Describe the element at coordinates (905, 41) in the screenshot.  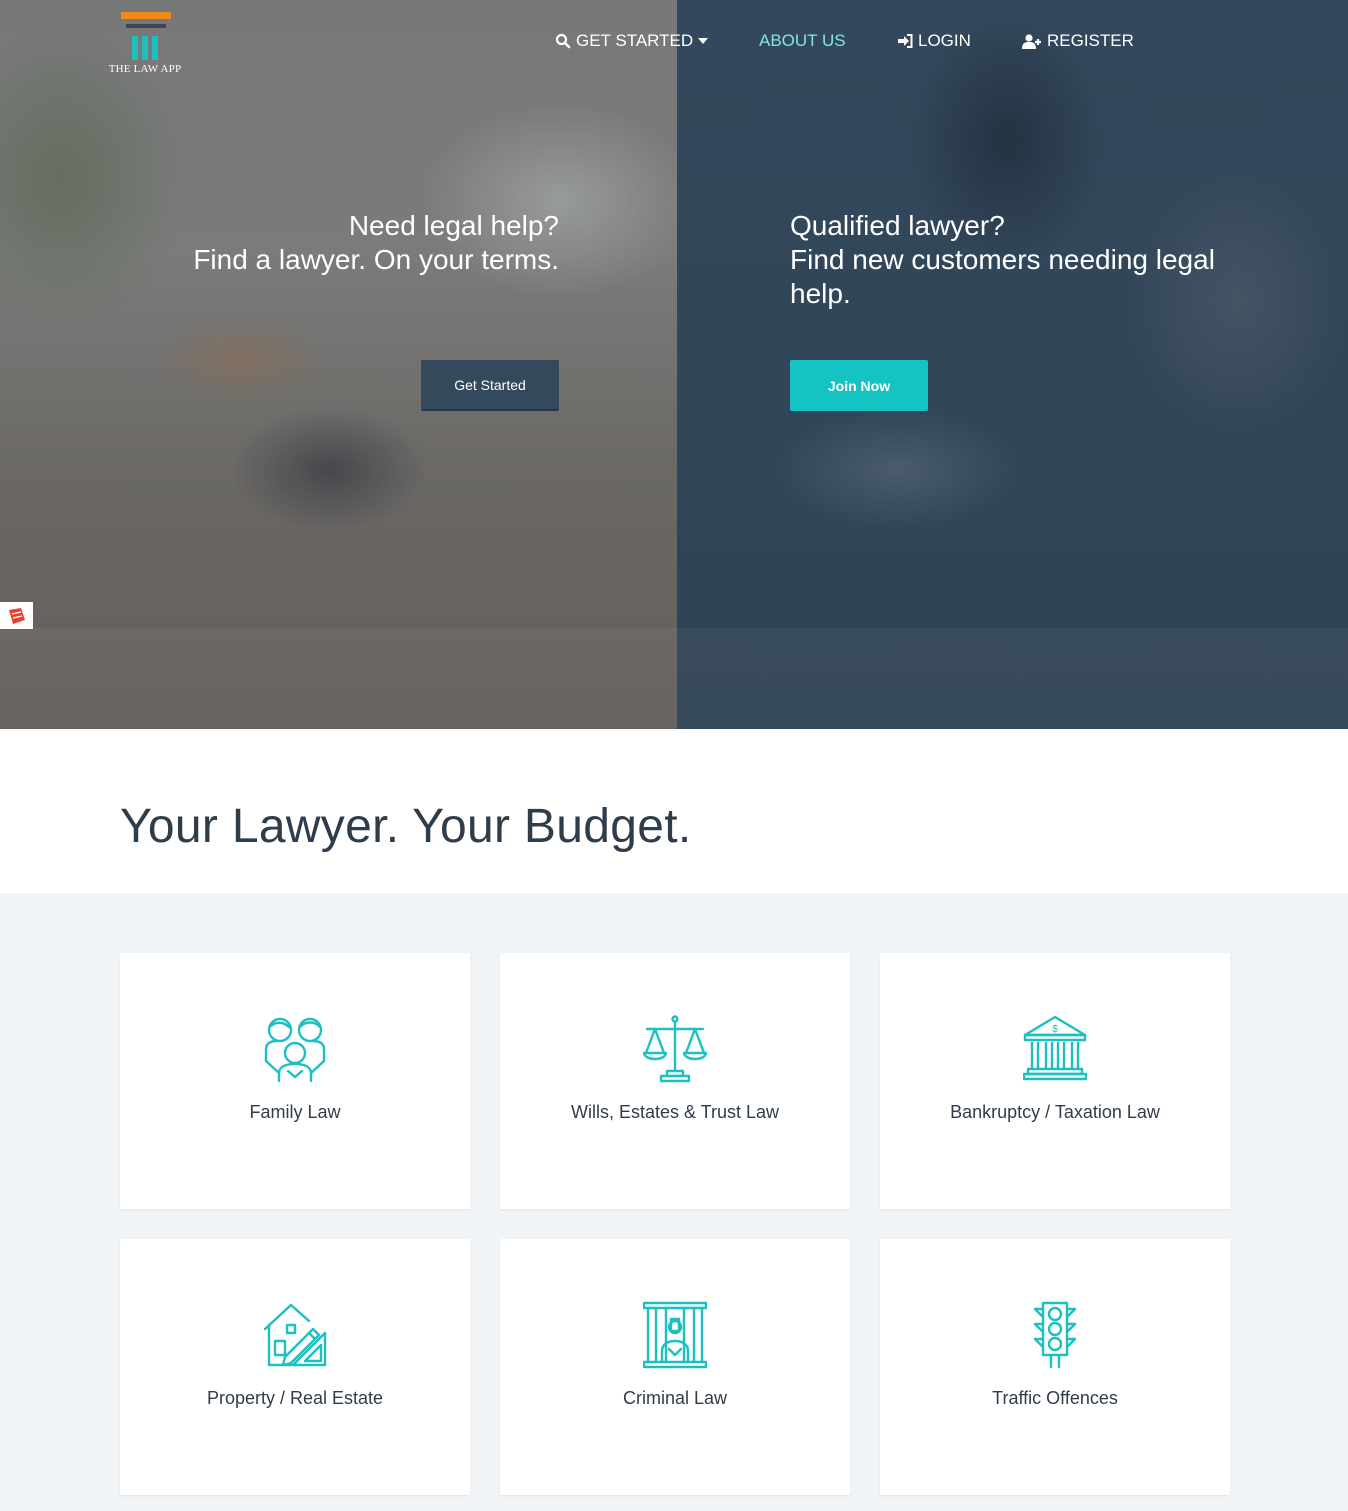
I see `sign-in-icon` at that location.